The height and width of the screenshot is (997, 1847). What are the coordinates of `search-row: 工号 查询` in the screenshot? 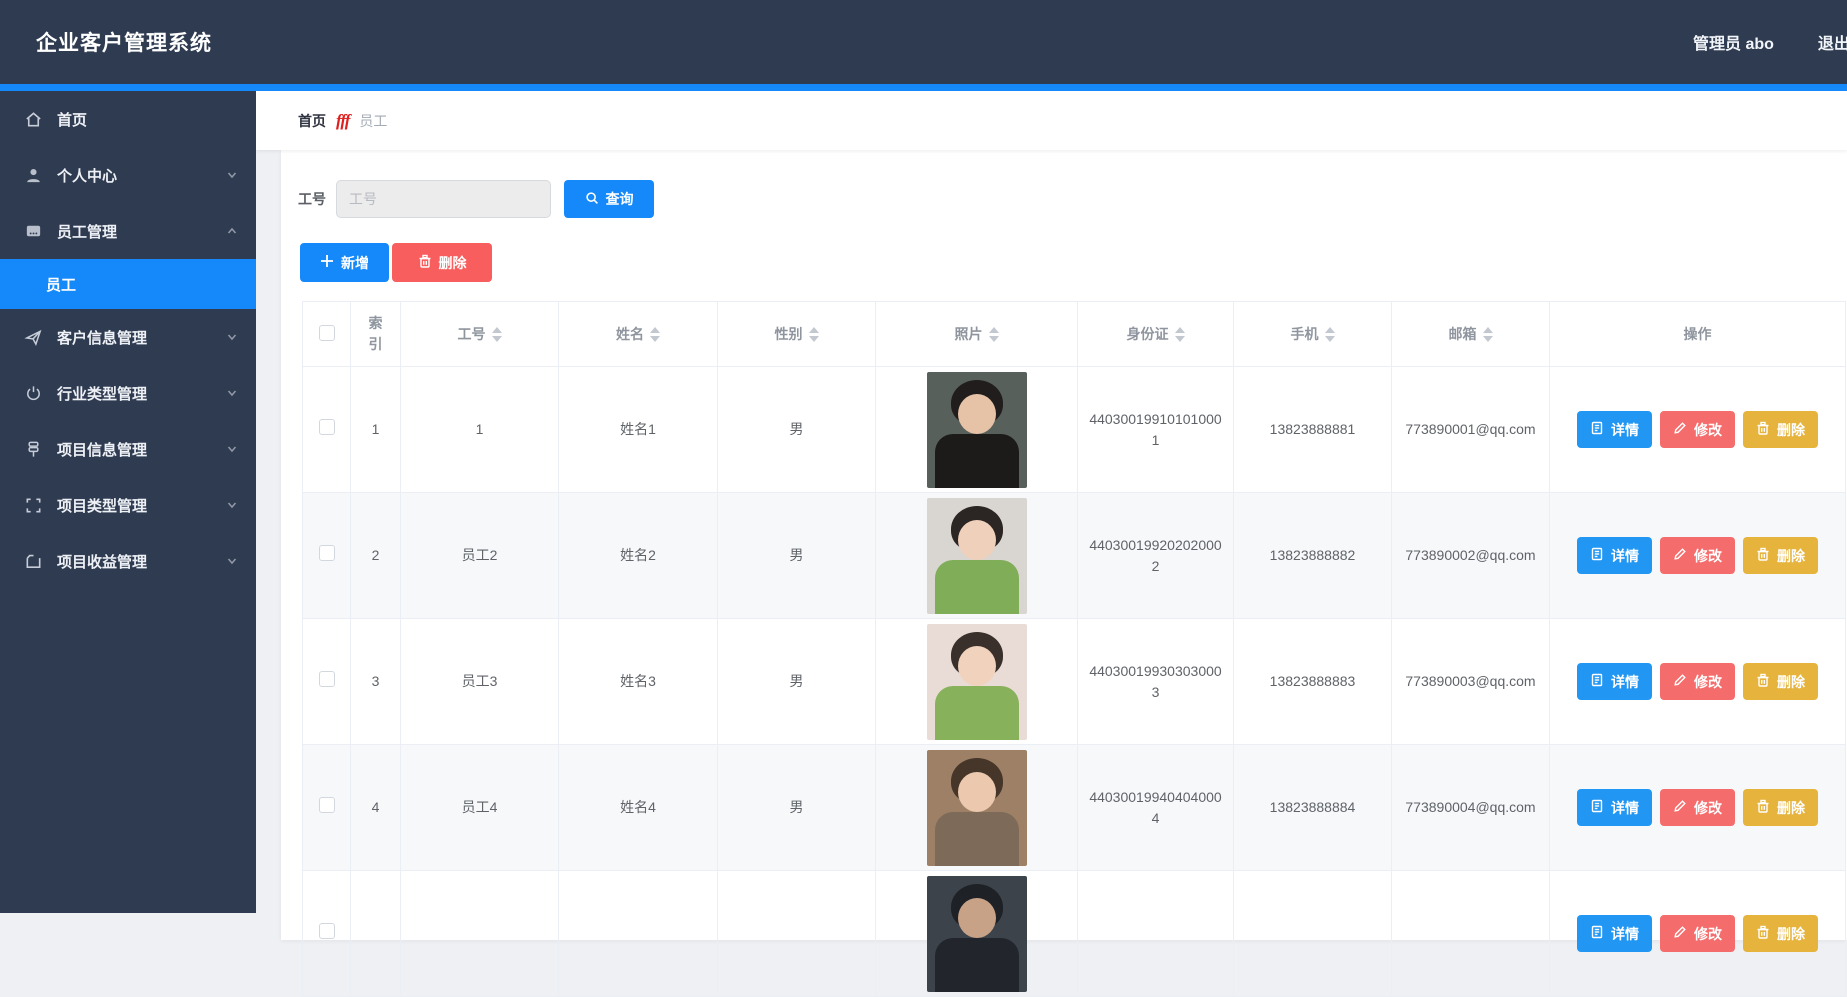 It's located at (1072, 199).